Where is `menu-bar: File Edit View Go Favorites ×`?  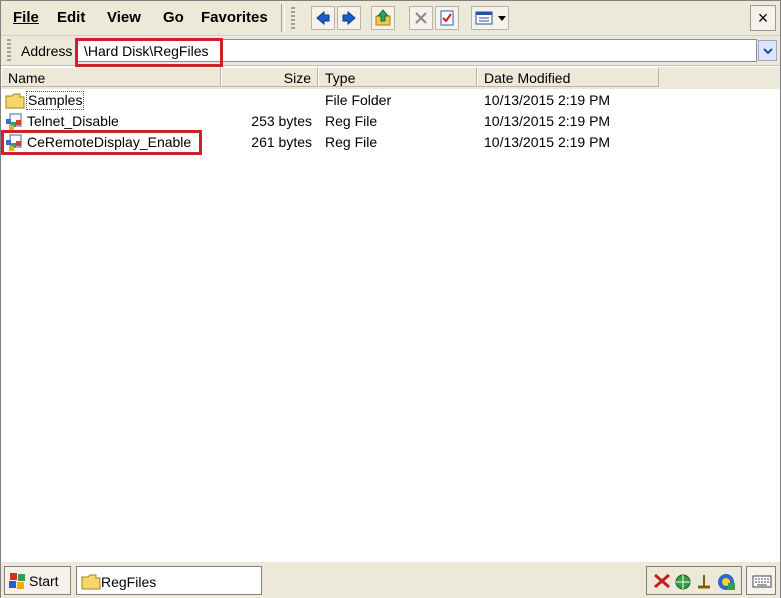
menu-bar: File Edit View Go Favorites × is located at coordinates (390, 18).